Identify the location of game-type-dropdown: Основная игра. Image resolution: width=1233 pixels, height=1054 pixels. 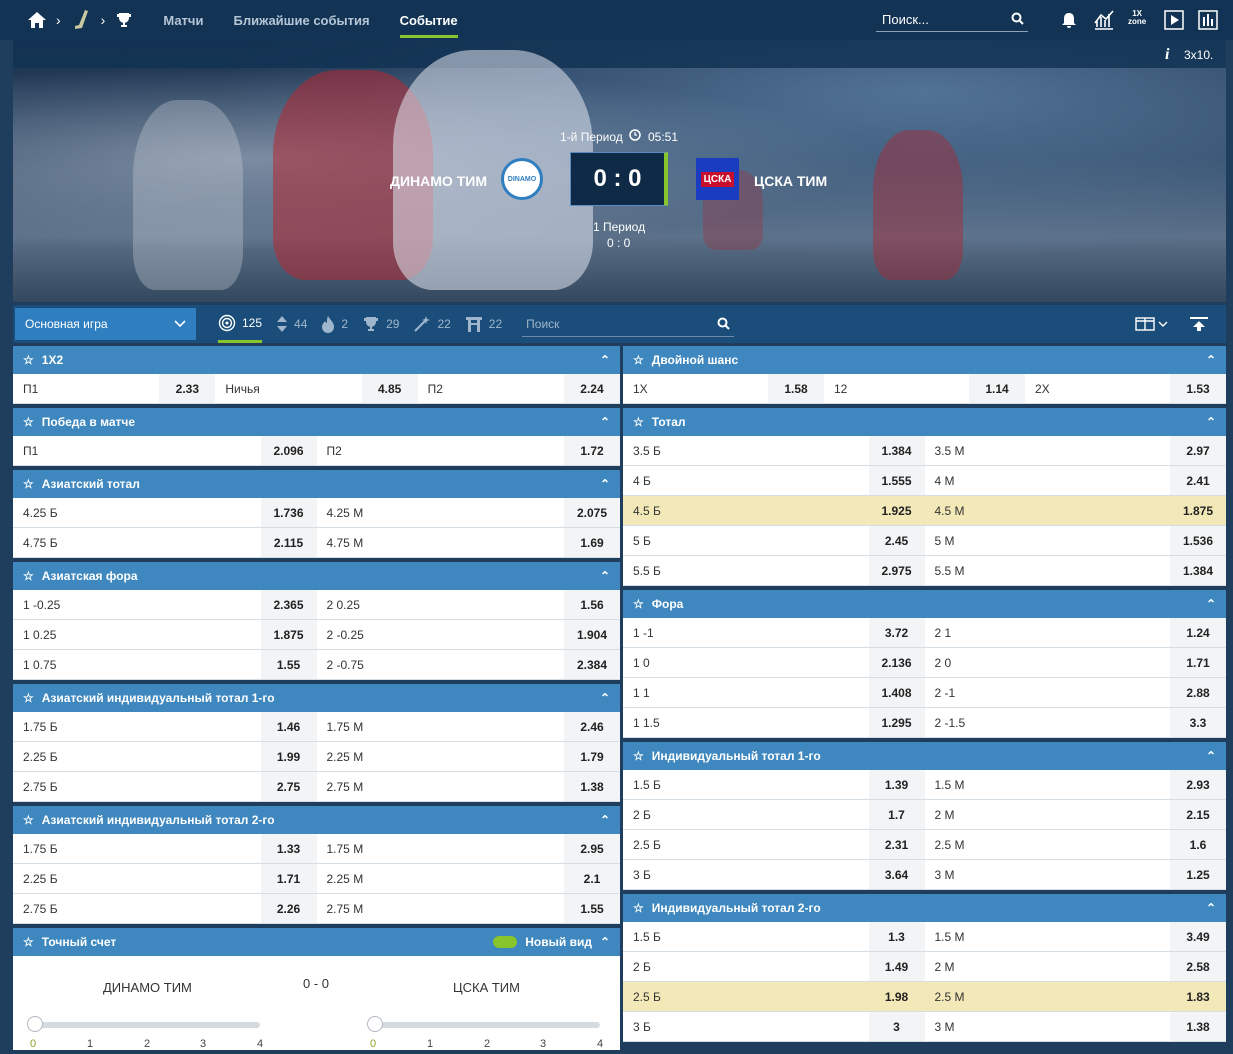
(105, 324).